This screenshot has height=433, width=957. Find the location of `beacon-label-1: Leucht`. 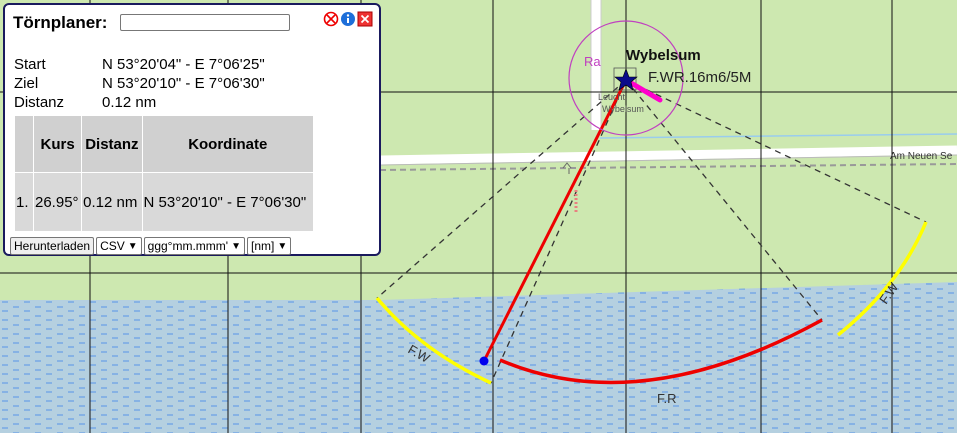

beacon-label-1: Leucht is located at coordinates (612, 97).